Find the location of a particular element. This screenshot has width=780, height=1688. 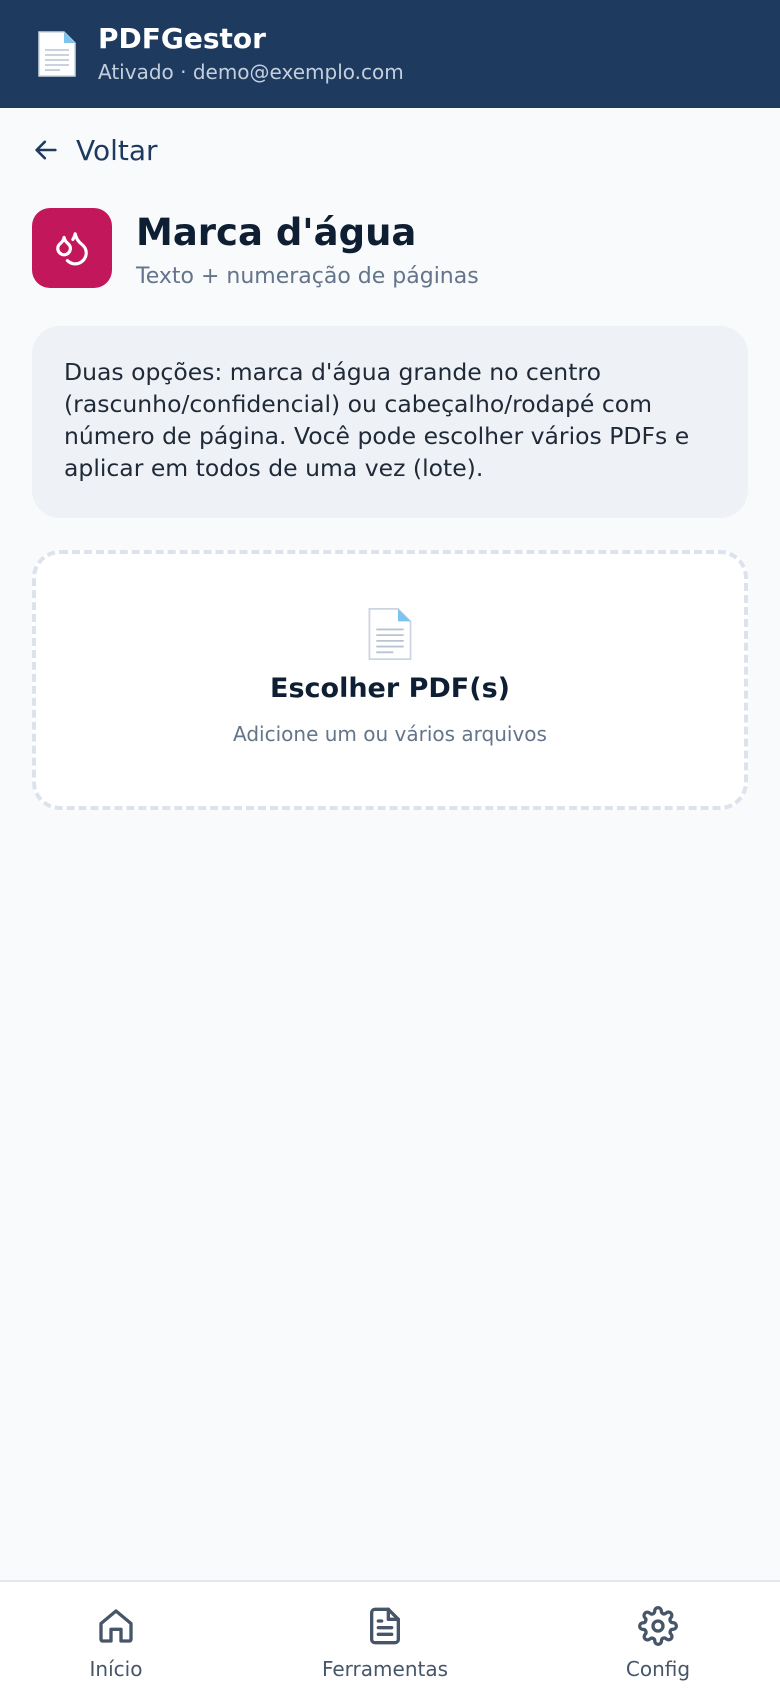

nav-item-tools: Ferramentas is located at coordinates (385, 1635).